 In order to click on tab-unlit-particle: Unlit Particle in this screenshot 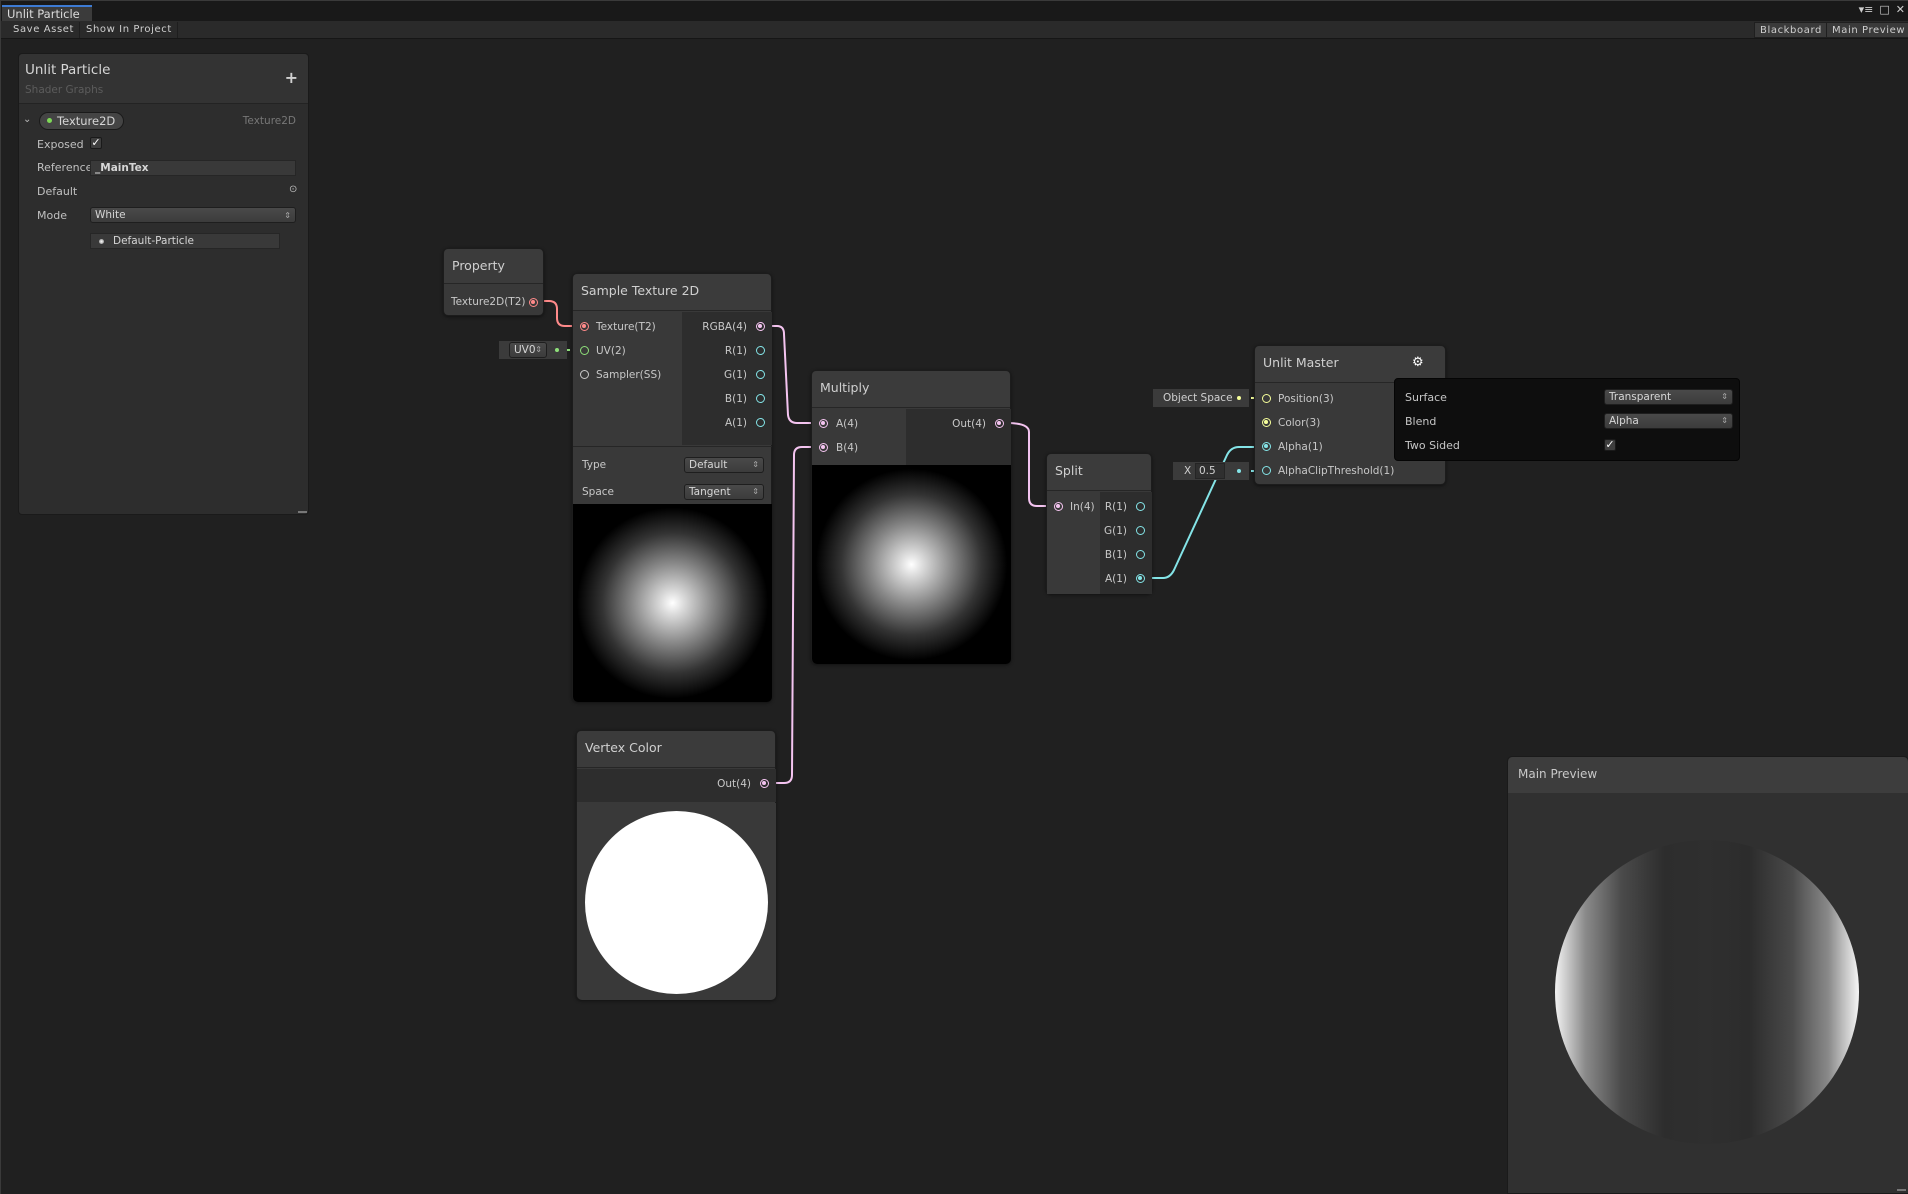, I will do `click(47, 13)`.